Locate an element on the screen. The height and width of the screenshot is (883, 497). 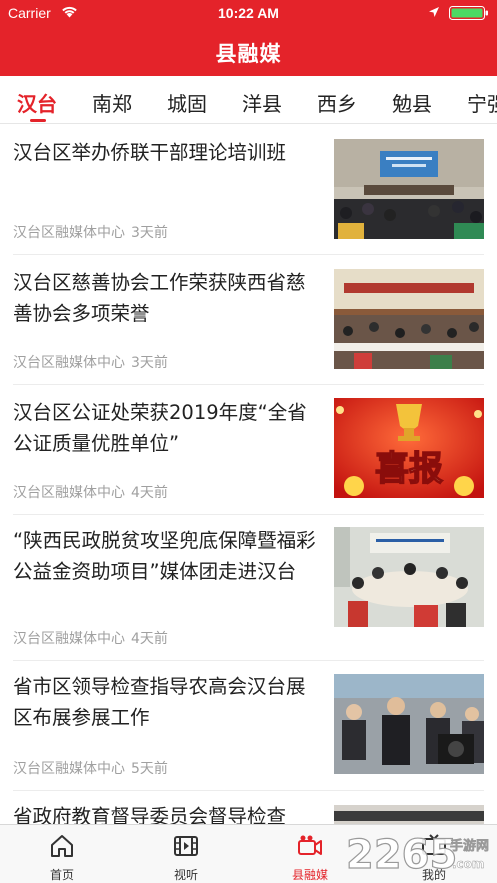
list-item: 汉台区举办侨联干部理论培训班 汉台区融媒体中心 3天前 is located at coordinates (248, 189).